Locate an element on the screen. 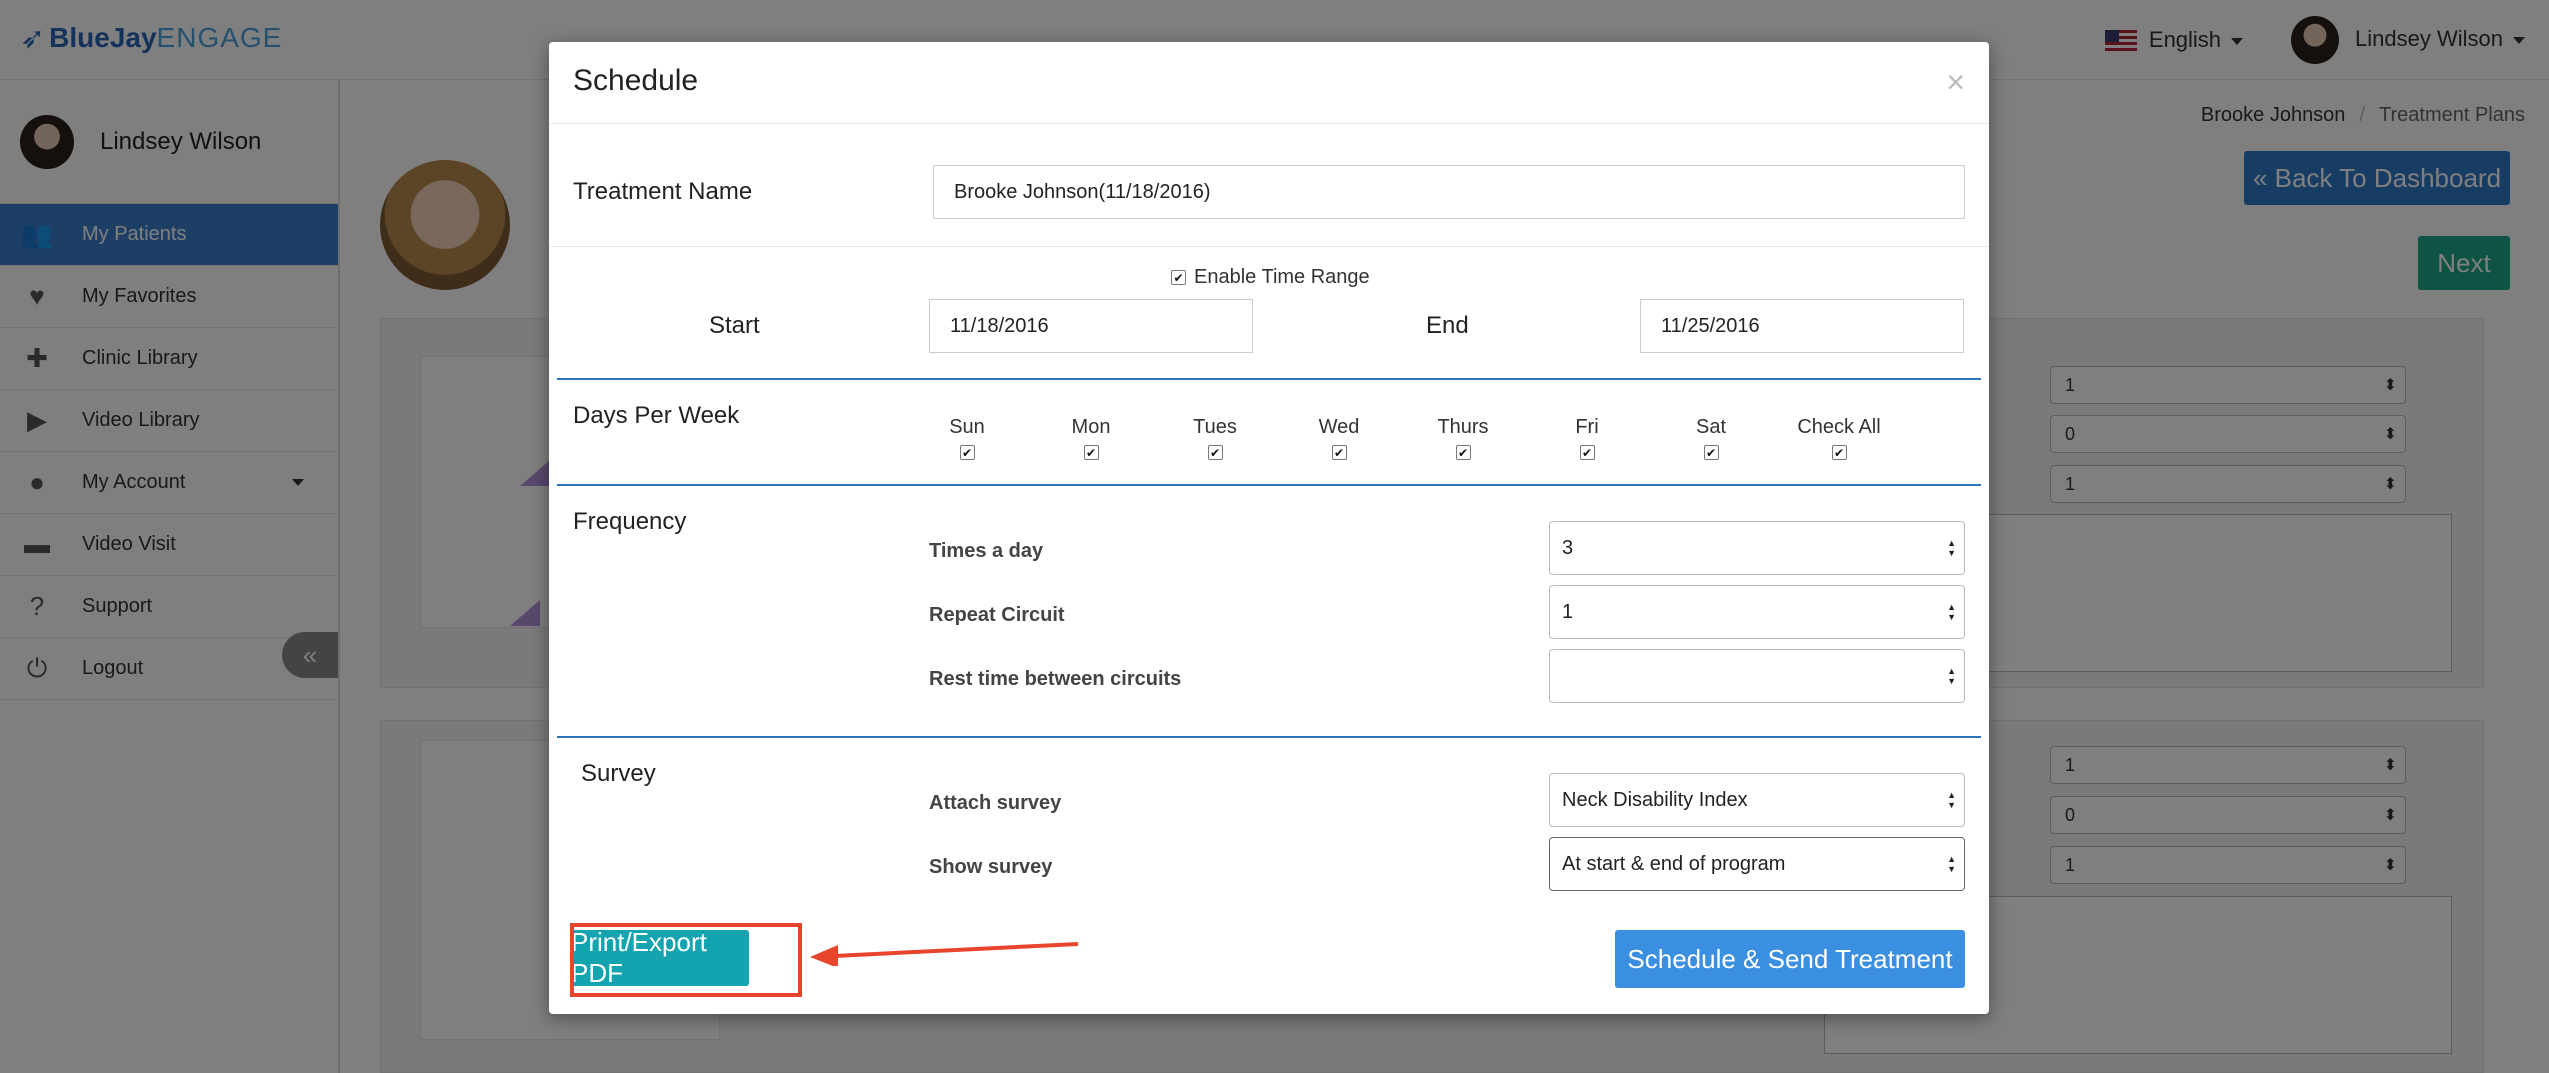 Image resolution: width=2549 pixels, height=1073 pixels. check-all: Check All ✔ is located at coordinates (1839, 439).